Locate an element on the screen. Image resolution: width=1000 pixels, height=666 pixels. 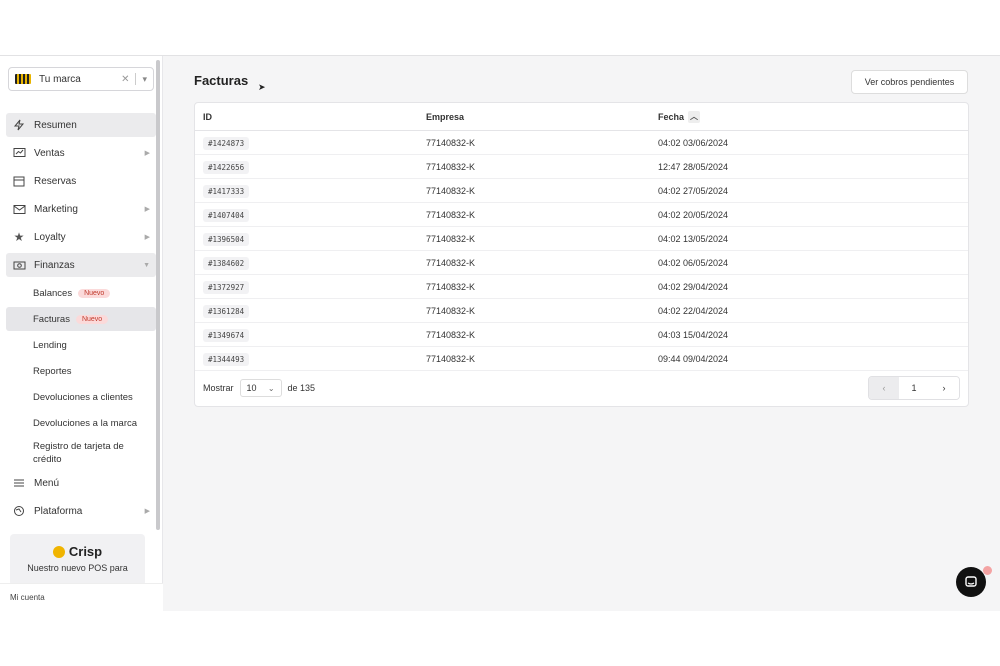
crisp-title-text: Crisp is located at coordinates (85, 551).